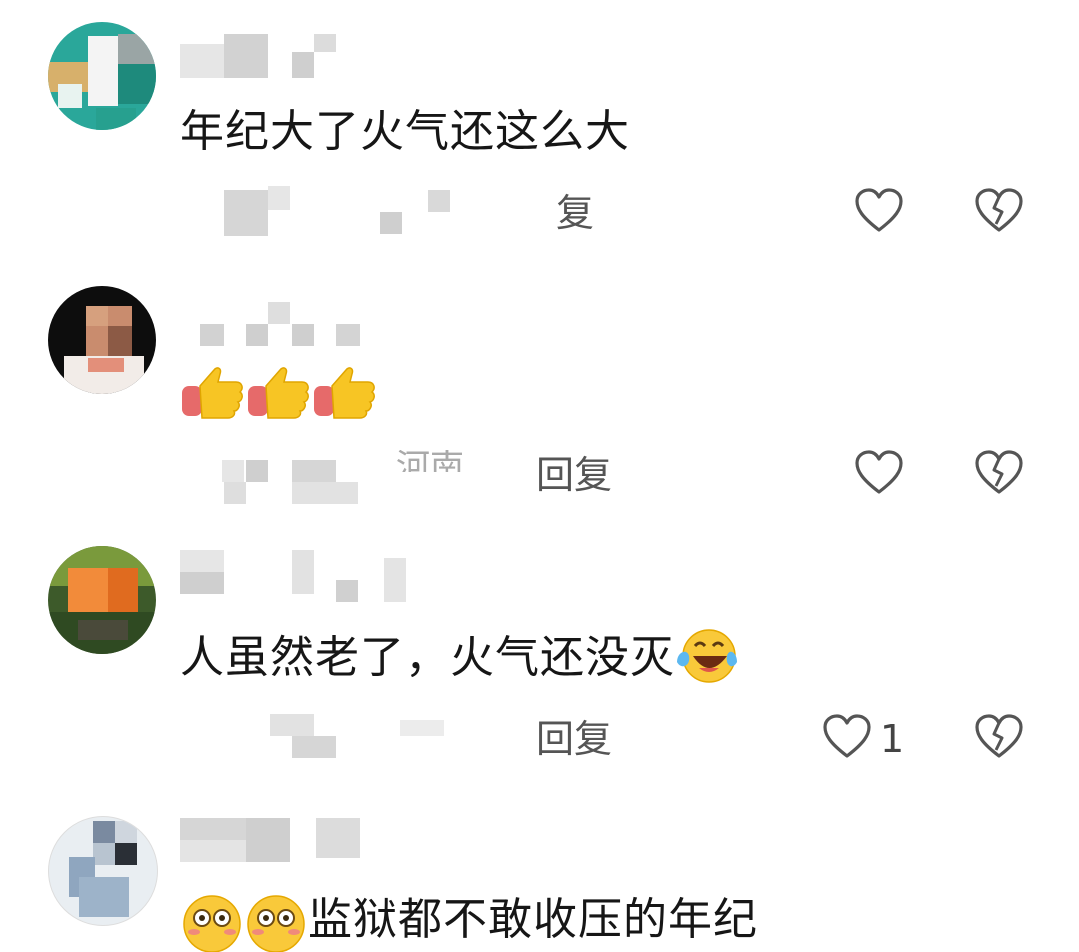 Image resolution: width=1079 pixels, height=952 pixels. I want to click on comment-text, so click(279, 392).